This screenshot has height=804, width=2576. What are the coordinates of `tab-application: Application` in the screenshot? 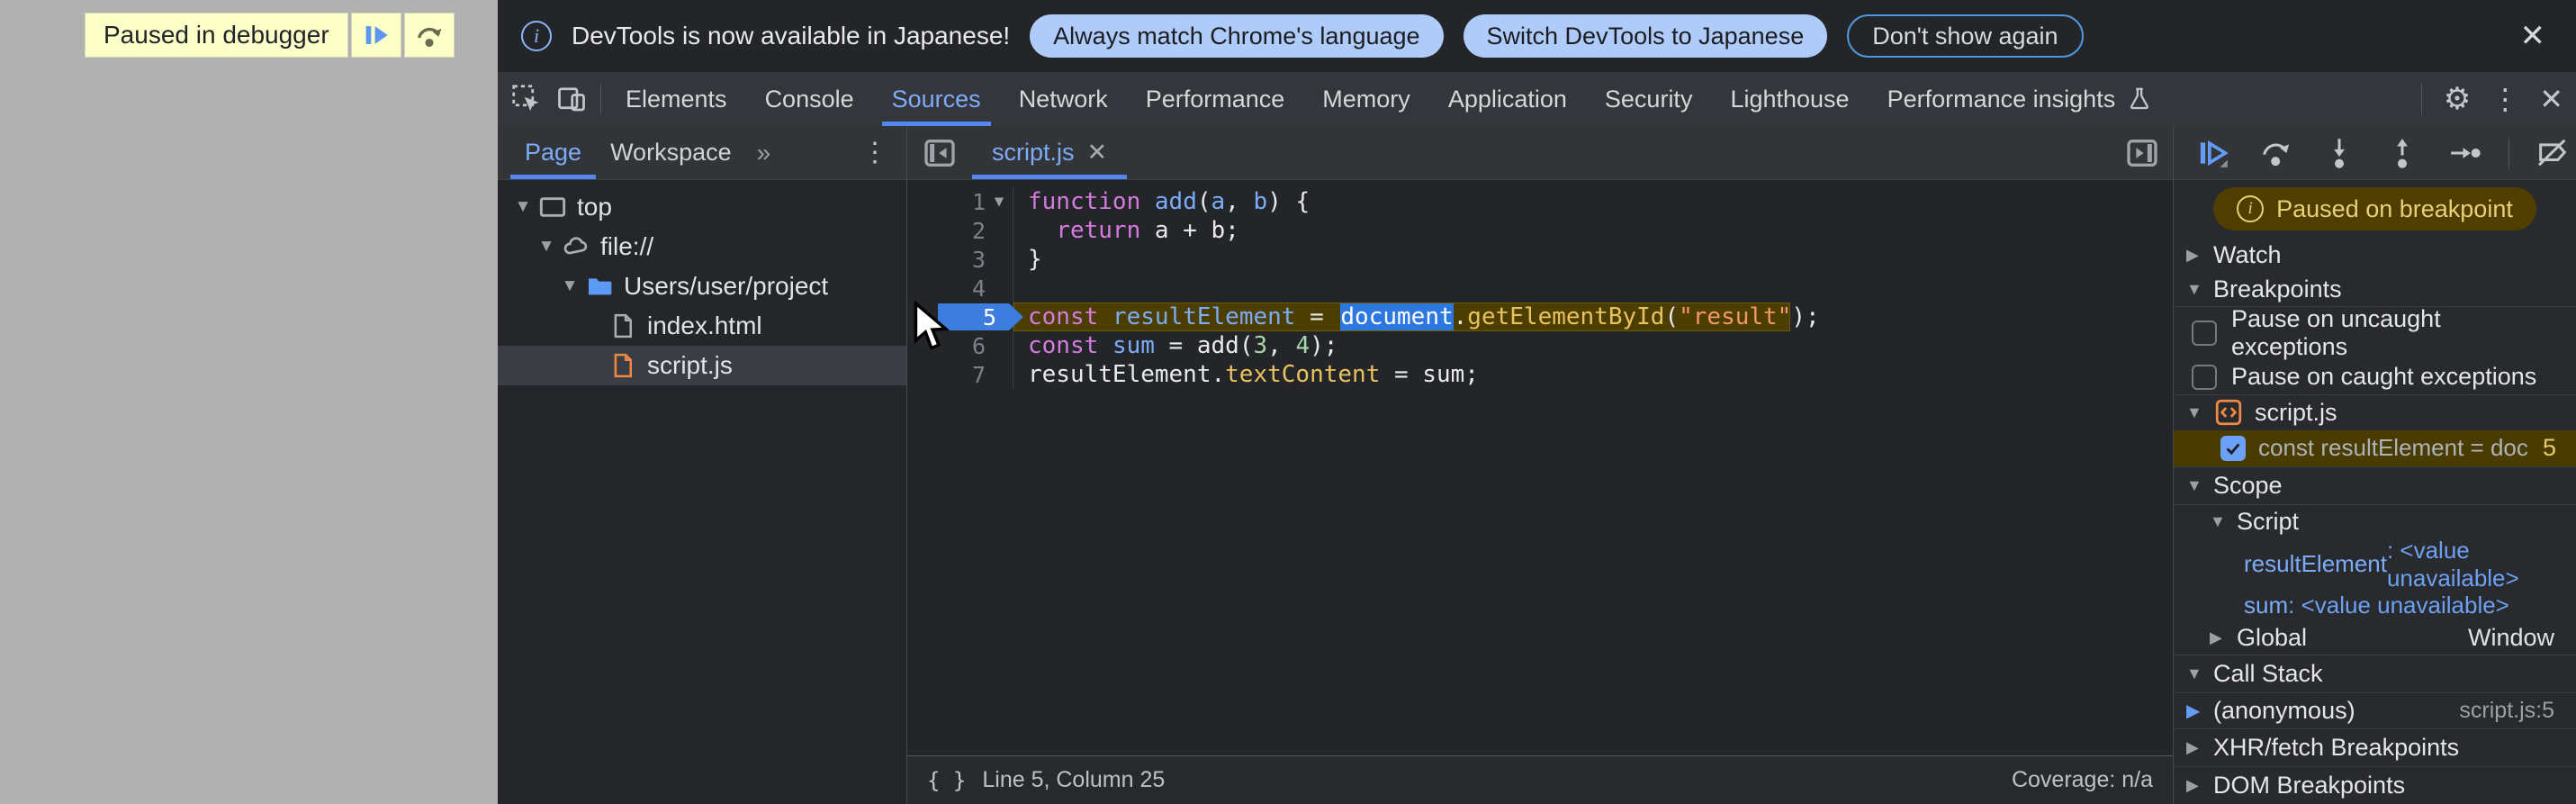 It's located at (1507, 99).